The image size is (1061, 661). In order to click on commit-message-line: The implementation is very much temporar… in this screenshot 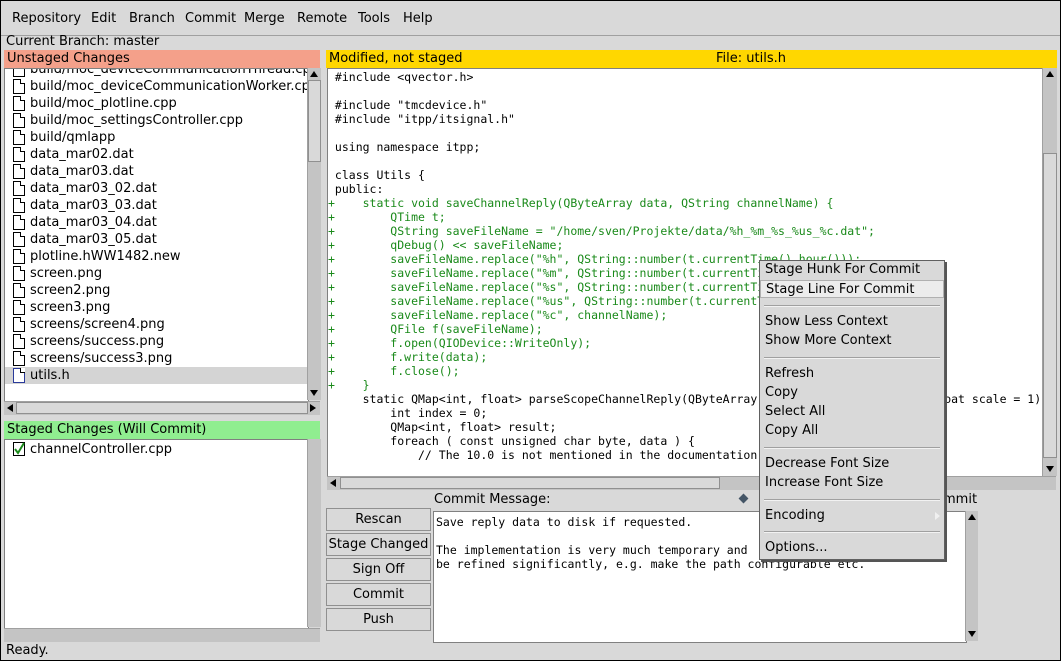, I will do `click(592, 550)`.